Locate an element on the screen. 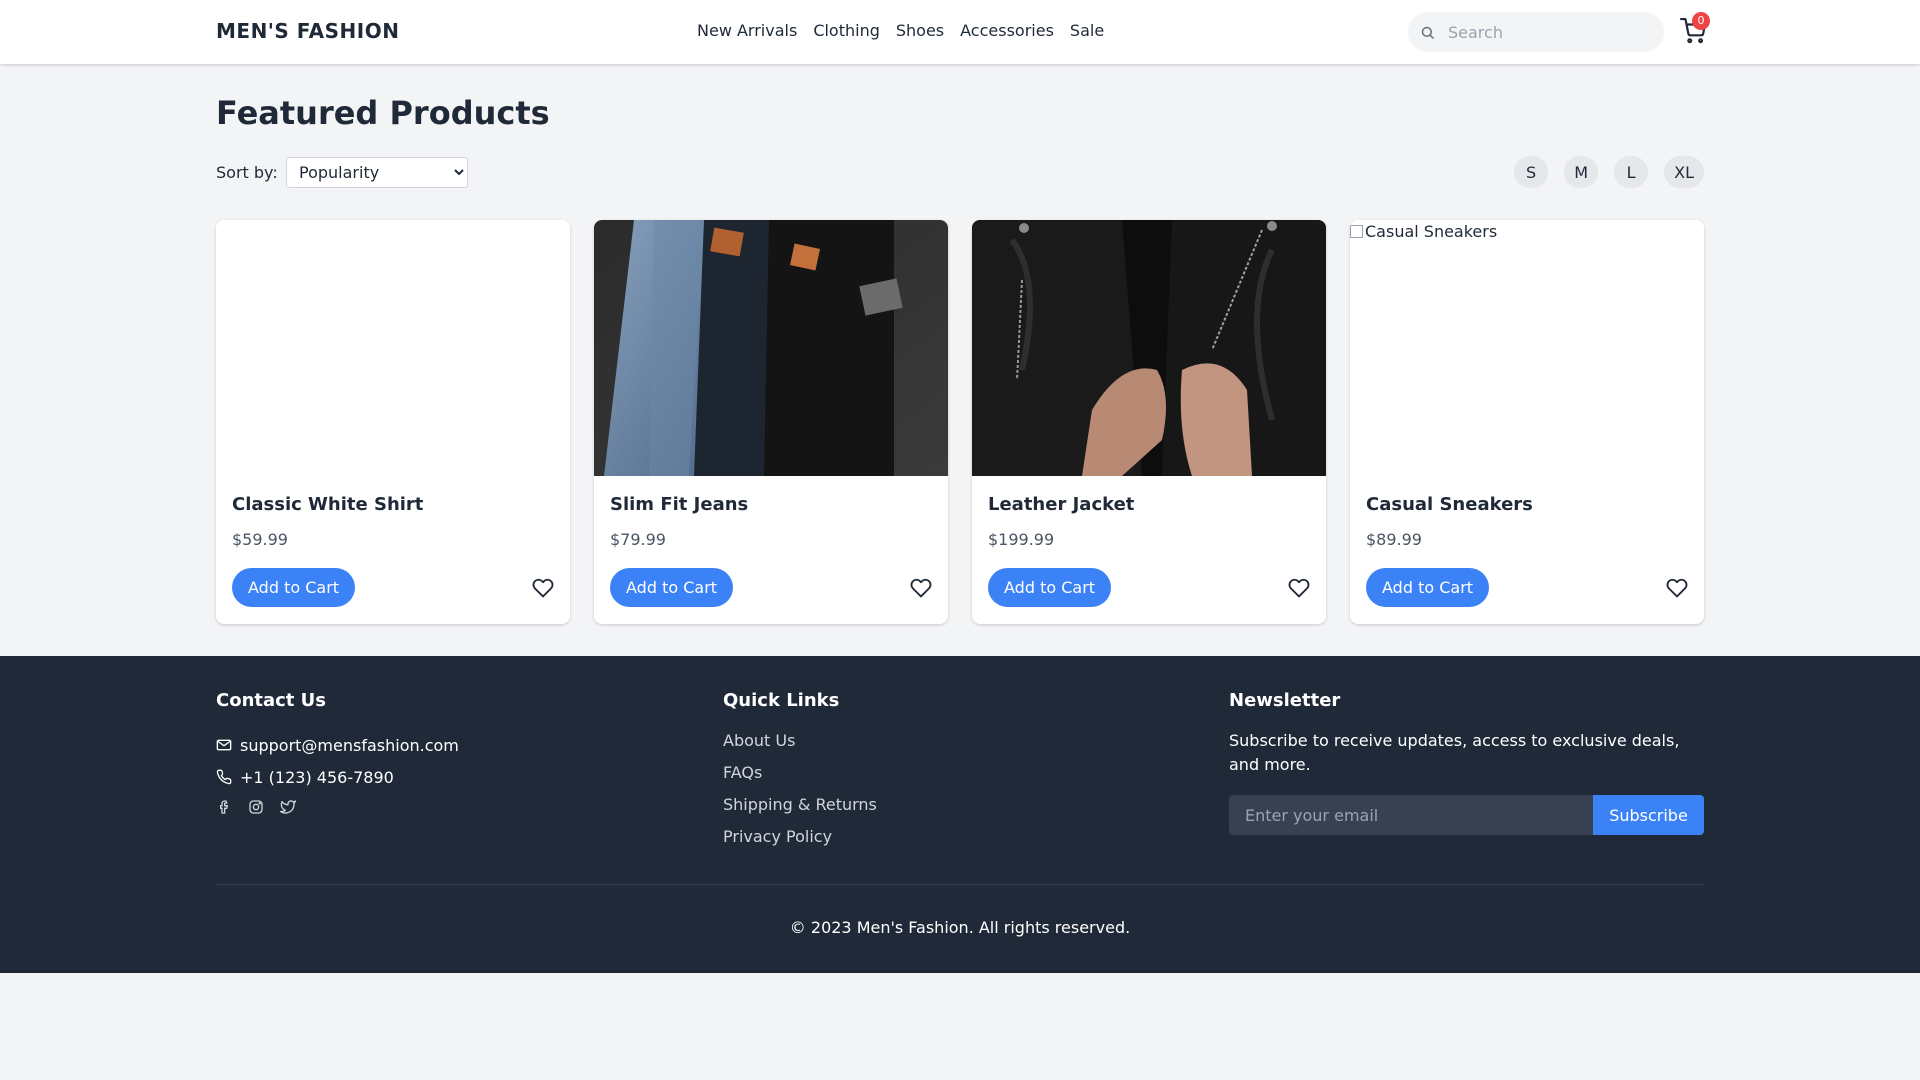 Image resolution: width=1920 pixels, height=1080 pixels. product-name: Leather Jacket is located at coordinates (1061, 504).